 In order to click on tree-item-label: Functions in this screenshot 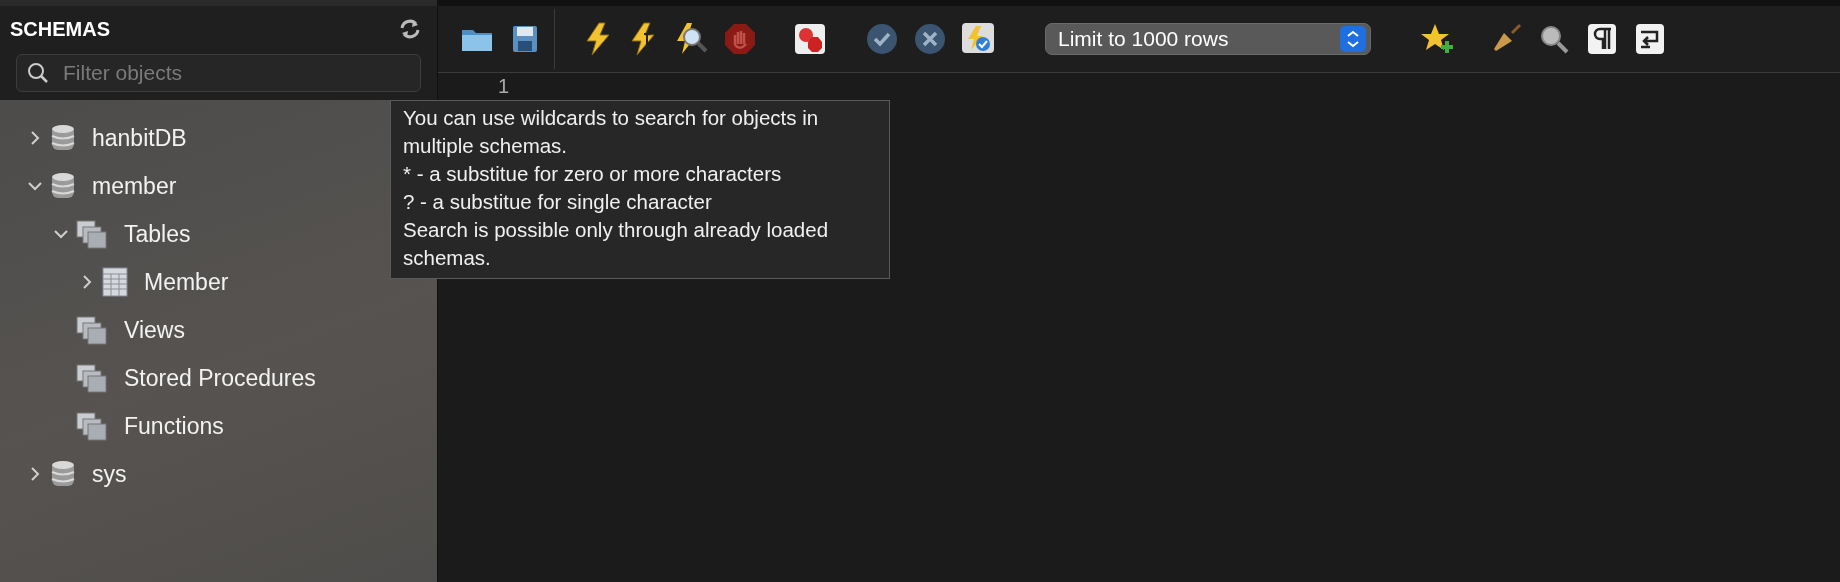, I will do `click(174, 426)`.